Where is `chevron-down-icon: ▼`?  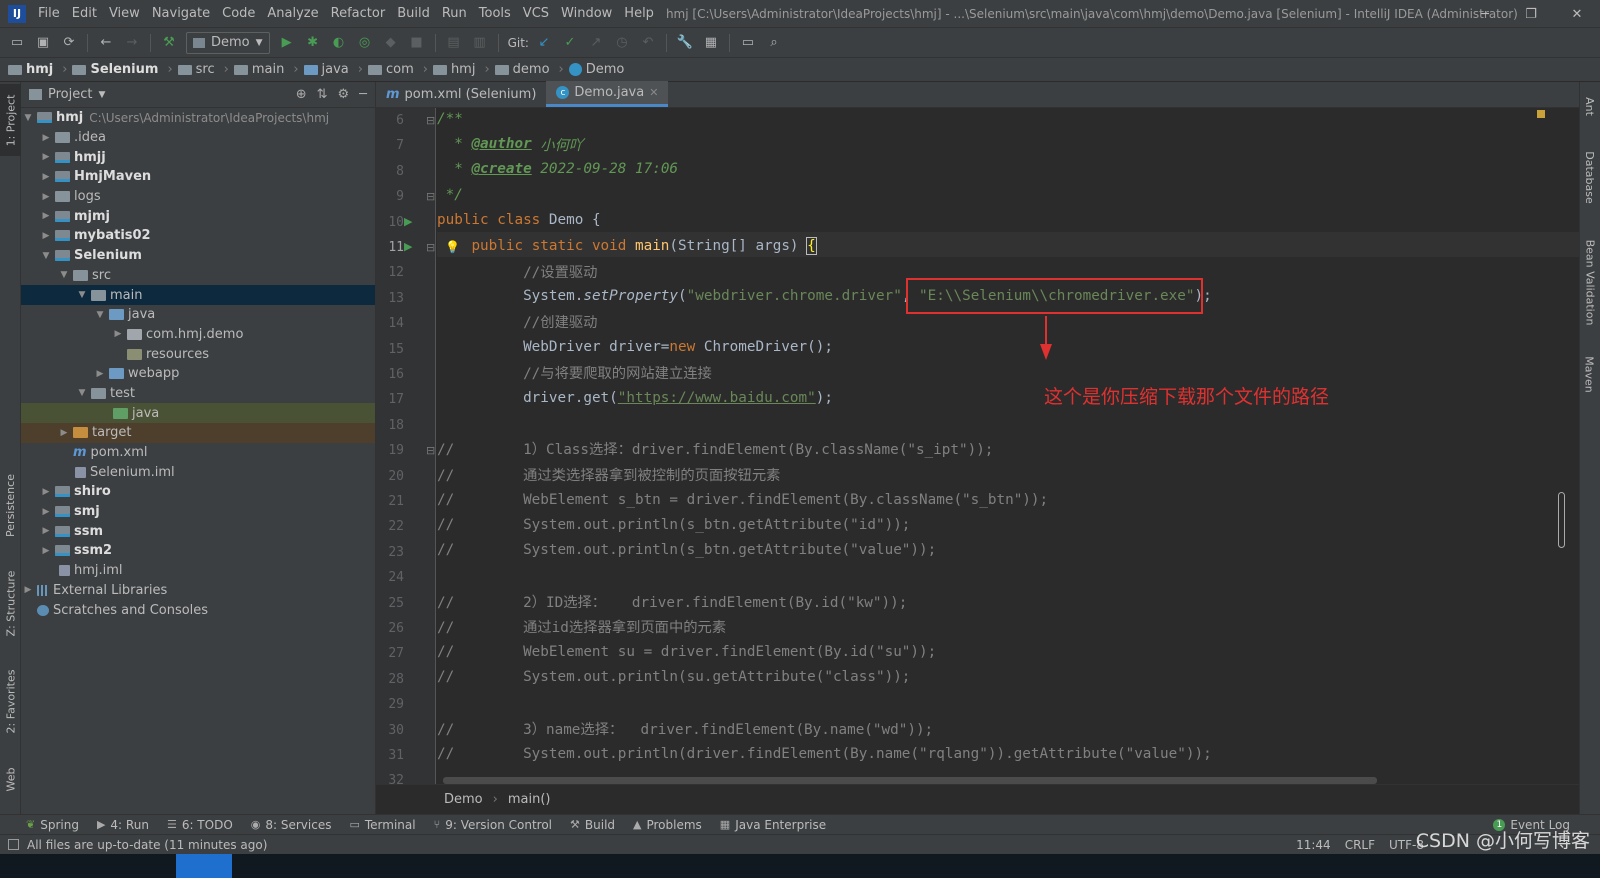
chevron-down-icon: ▼ is located at coordinates (101, 95).